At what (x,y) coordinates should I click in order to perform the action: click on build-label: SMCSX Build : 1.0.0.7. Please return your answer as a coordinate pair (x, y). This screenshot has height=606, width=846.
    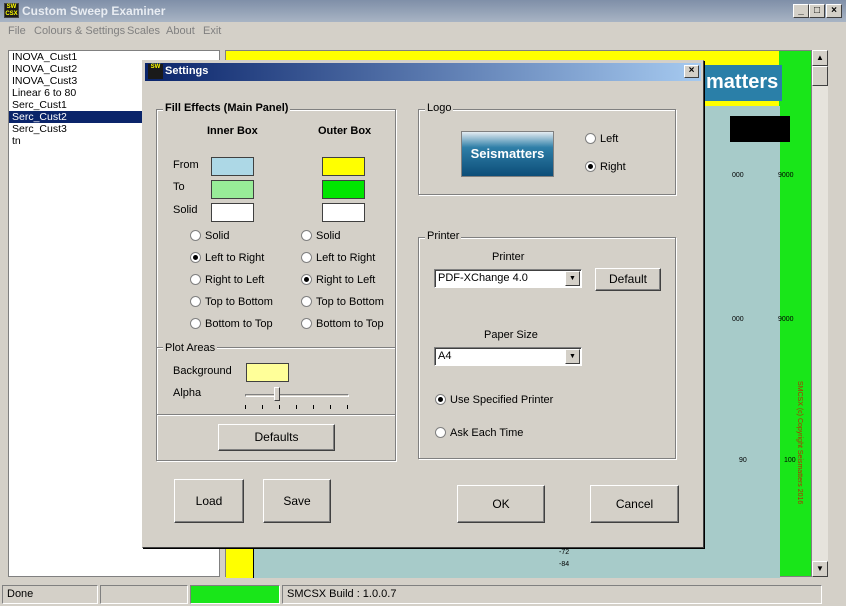
    Looking at the image, I should click on (552, 594).